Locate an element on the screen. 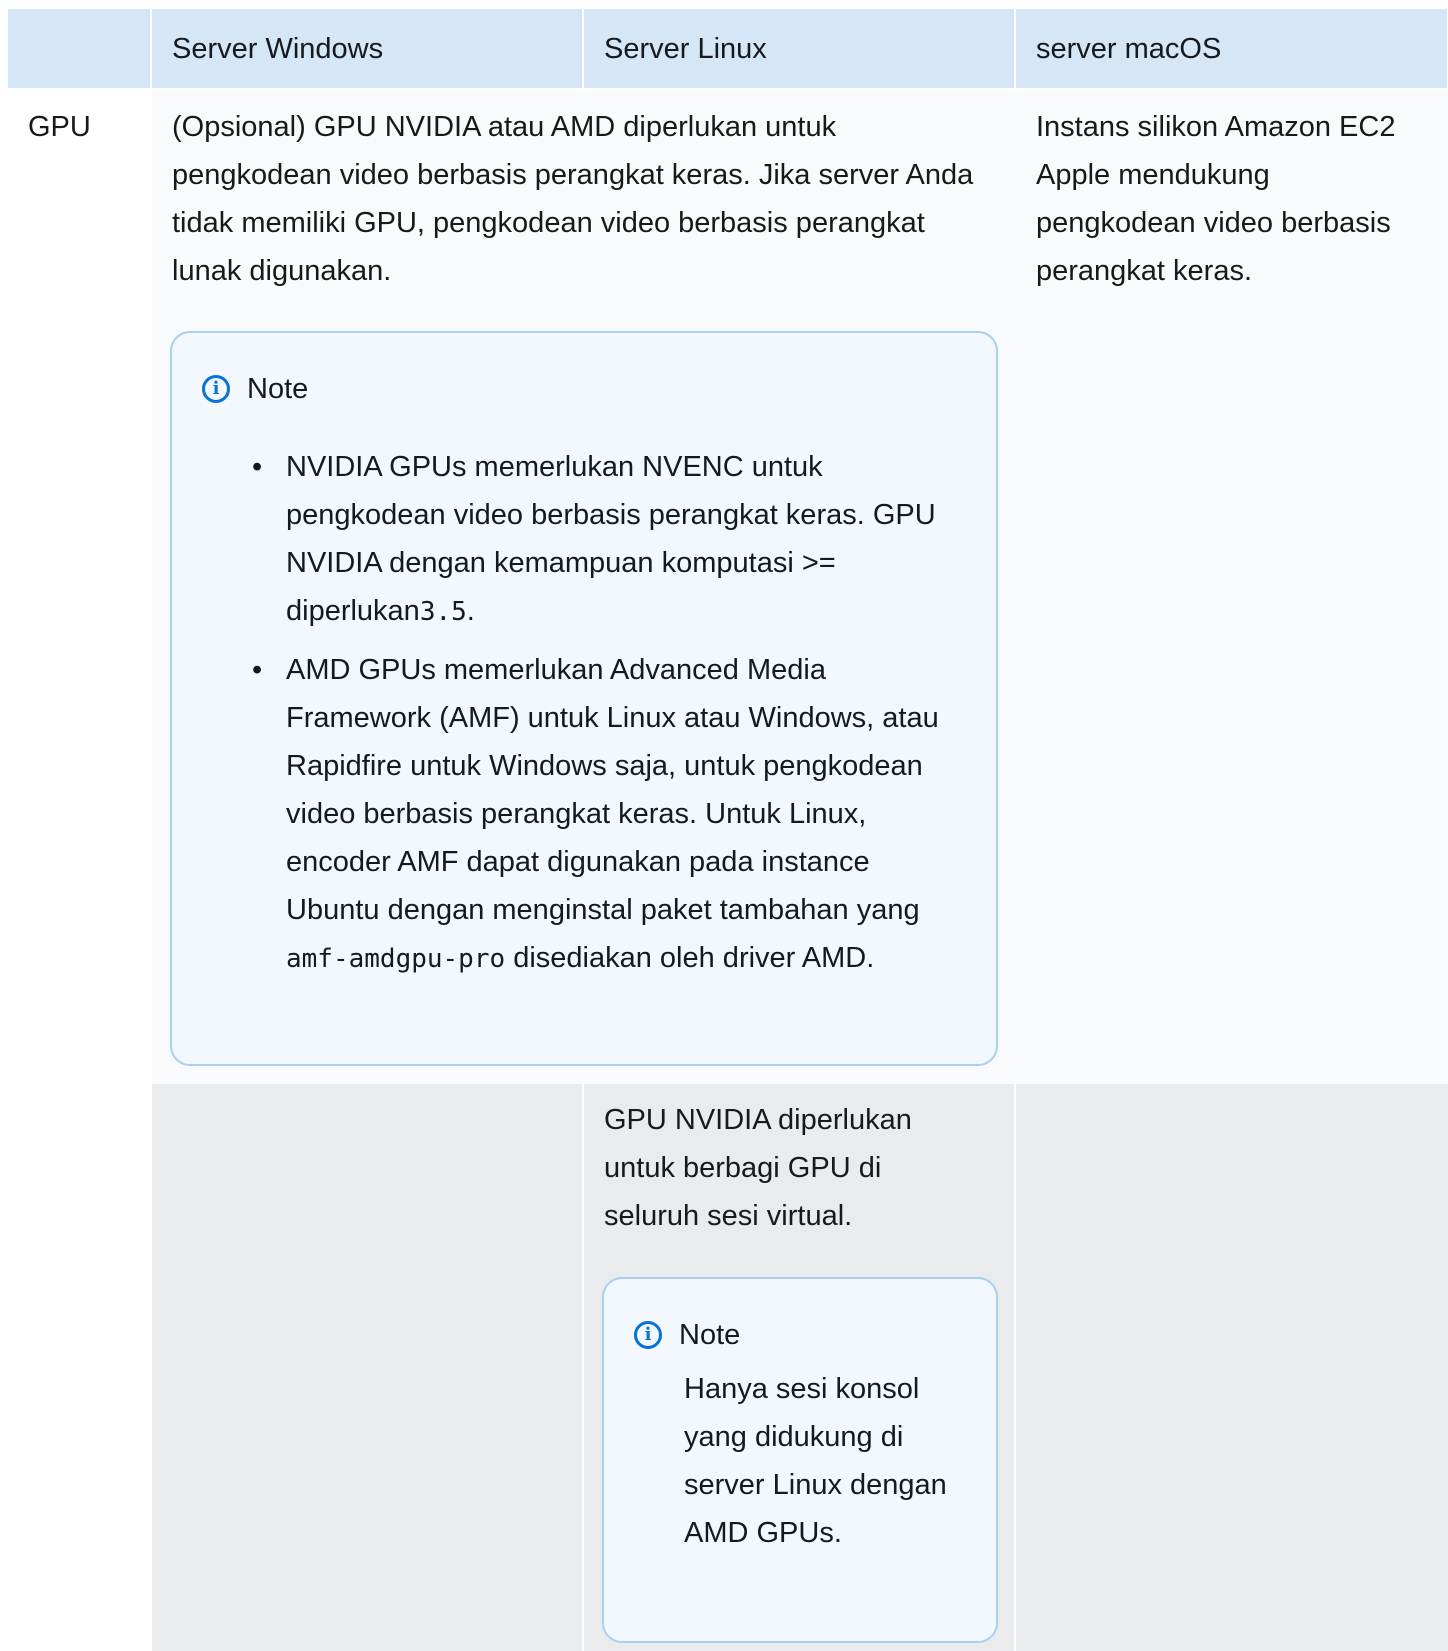 This screenshot has height=1651, width=1448. header-cell-windows: Server Windows is located at coordinates (367, 48).